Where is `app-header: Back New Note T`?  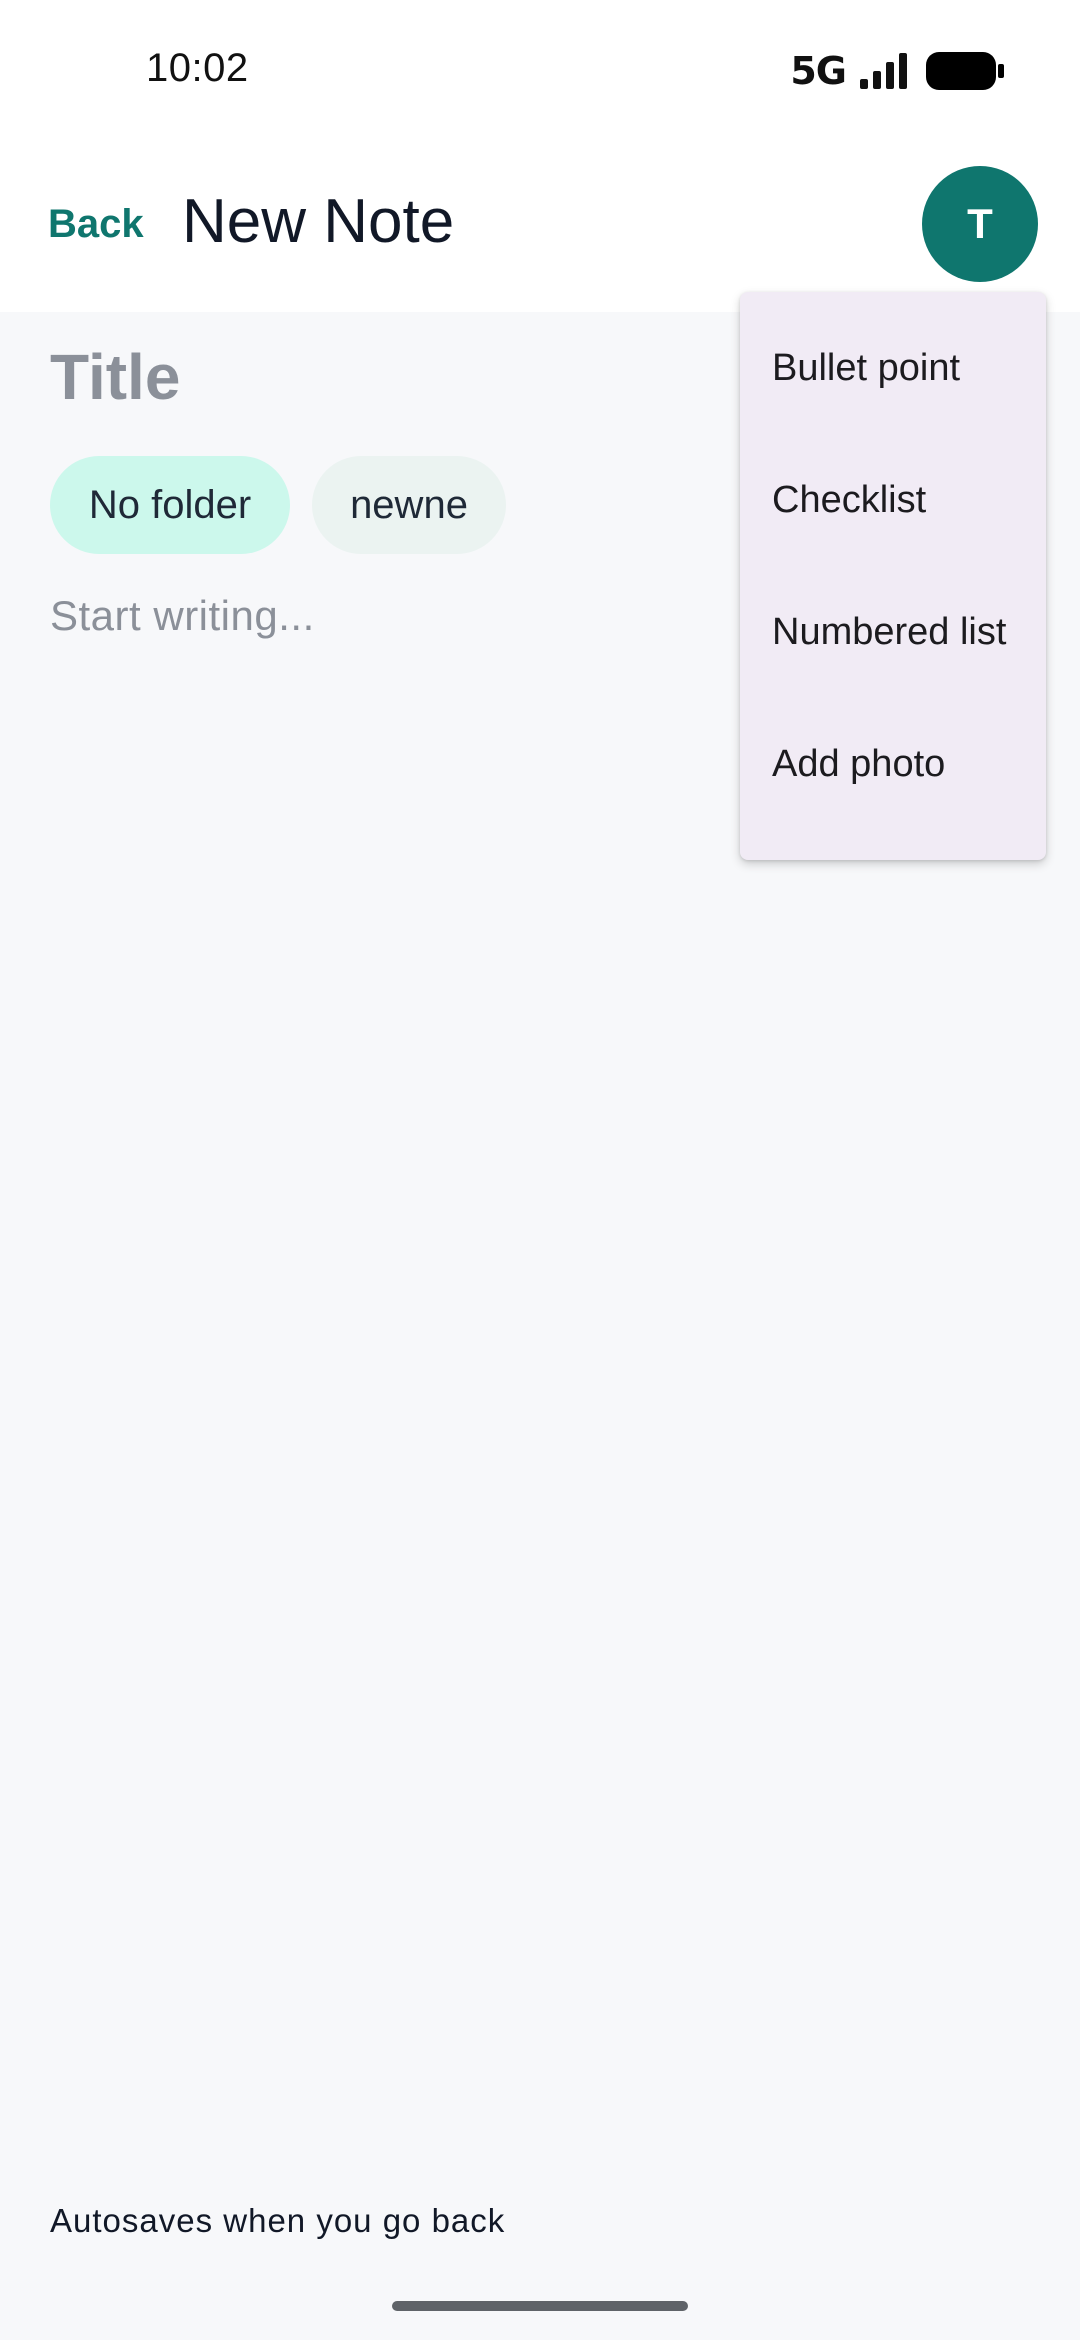
app-header: Back New Note T is located at coordinates (540, 226).